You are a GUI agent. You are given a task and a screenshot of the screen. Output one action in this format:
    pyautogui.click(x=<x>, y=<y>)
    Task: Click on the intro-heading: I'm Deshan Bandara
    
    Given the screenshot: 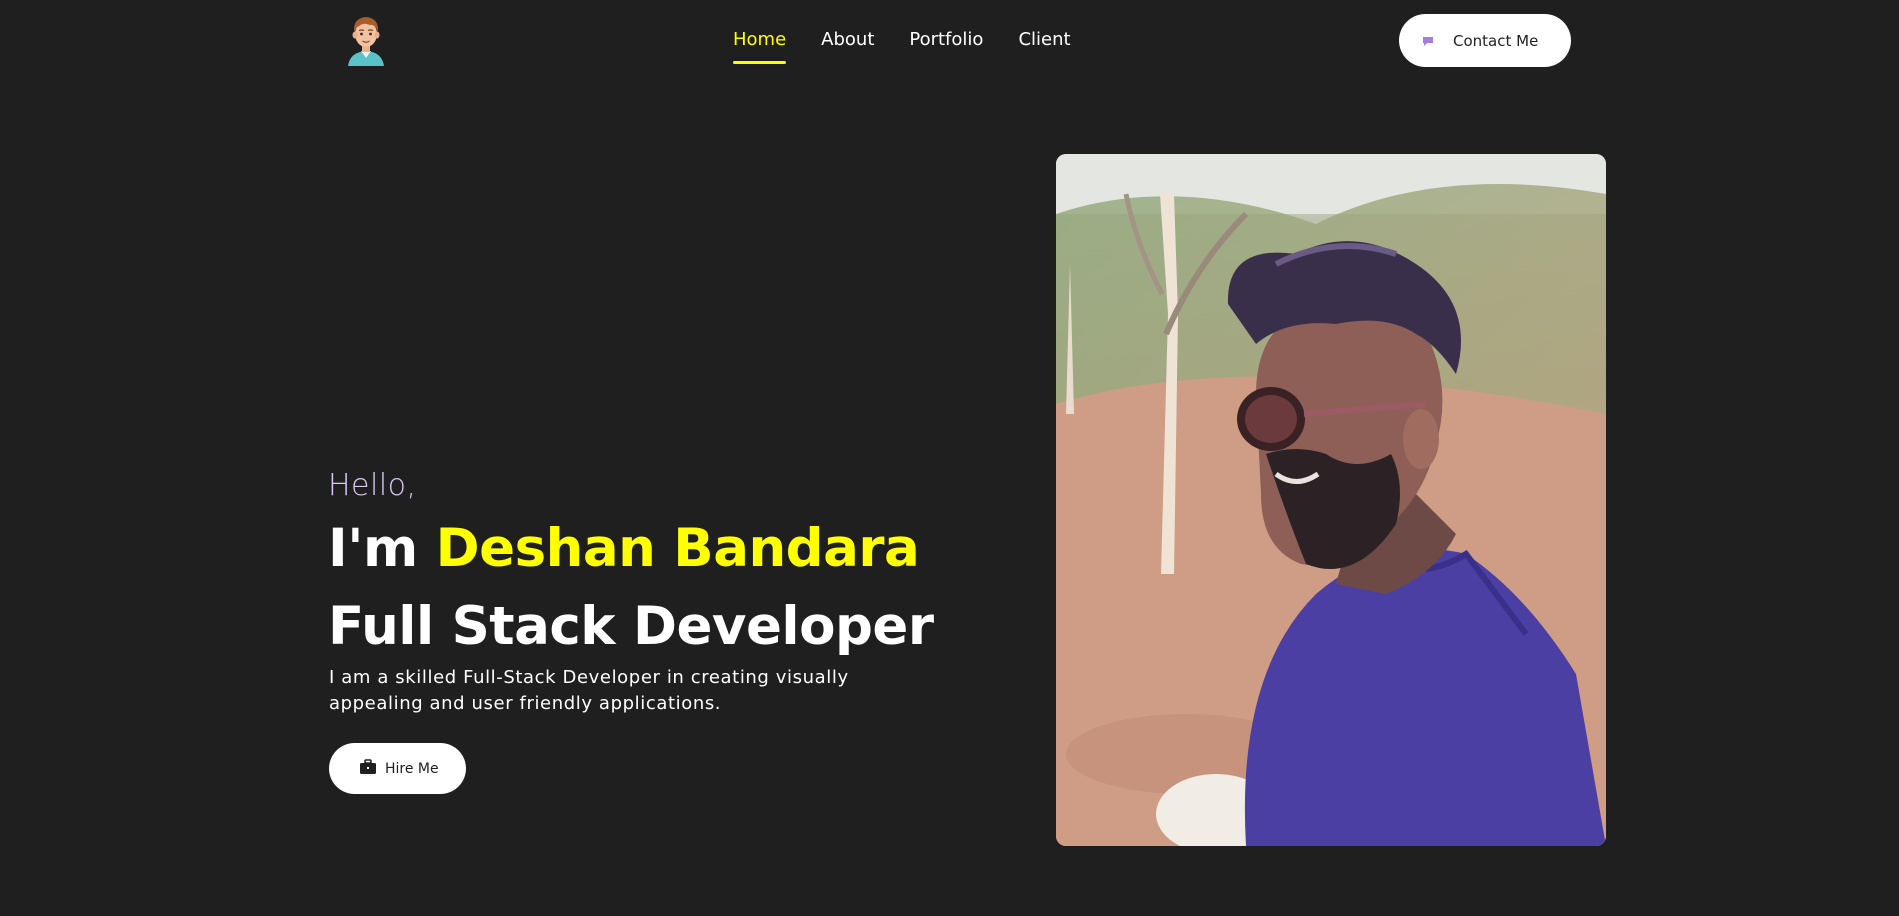 What is the action you would take?
    pyautogui.click(x=624, y=549)
    